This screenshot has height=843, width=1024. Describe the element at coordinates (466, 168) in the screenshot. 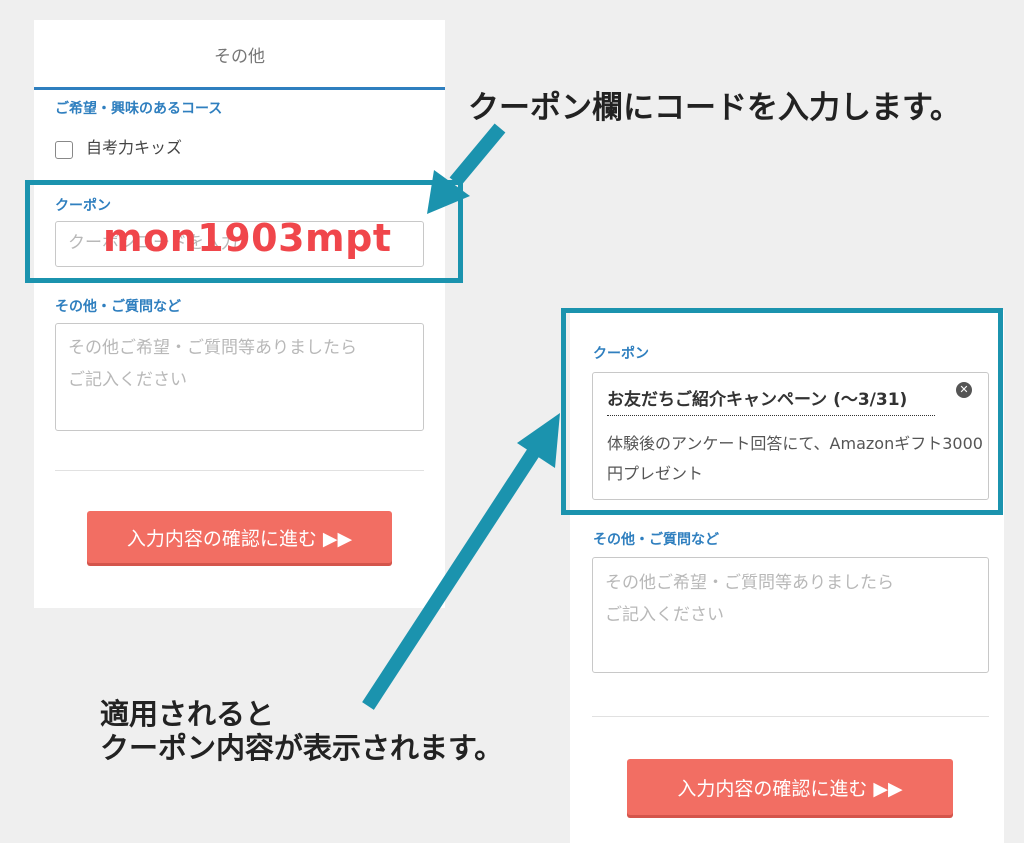

I see `arrow-to-coupon-input` at that location.